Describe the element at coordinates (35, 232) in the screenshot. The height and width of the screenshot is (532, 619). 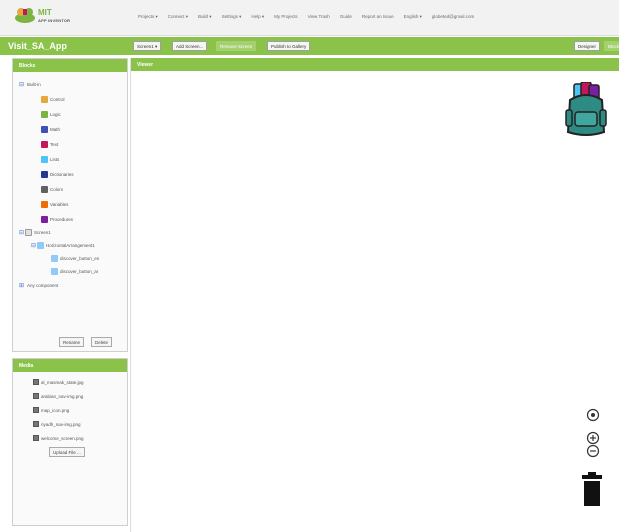
I see `screen1-node: ⊟ Screen1` at that location.